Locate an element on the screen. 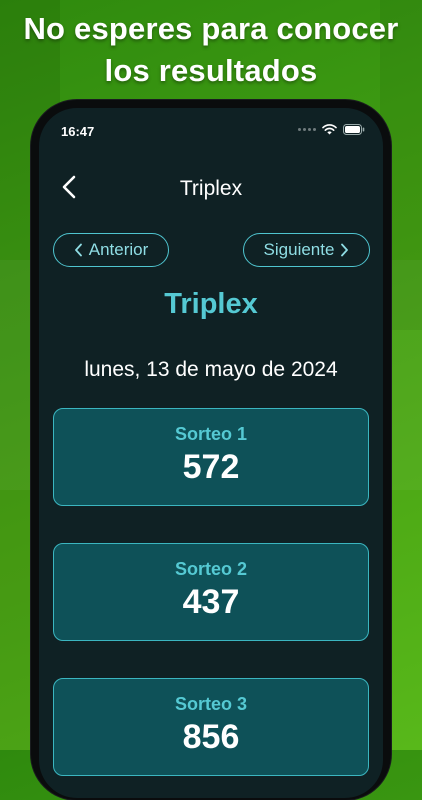 The height and width of the screenshot is (800, 422). chevron-left-icon is located at coordinates (78, 250).